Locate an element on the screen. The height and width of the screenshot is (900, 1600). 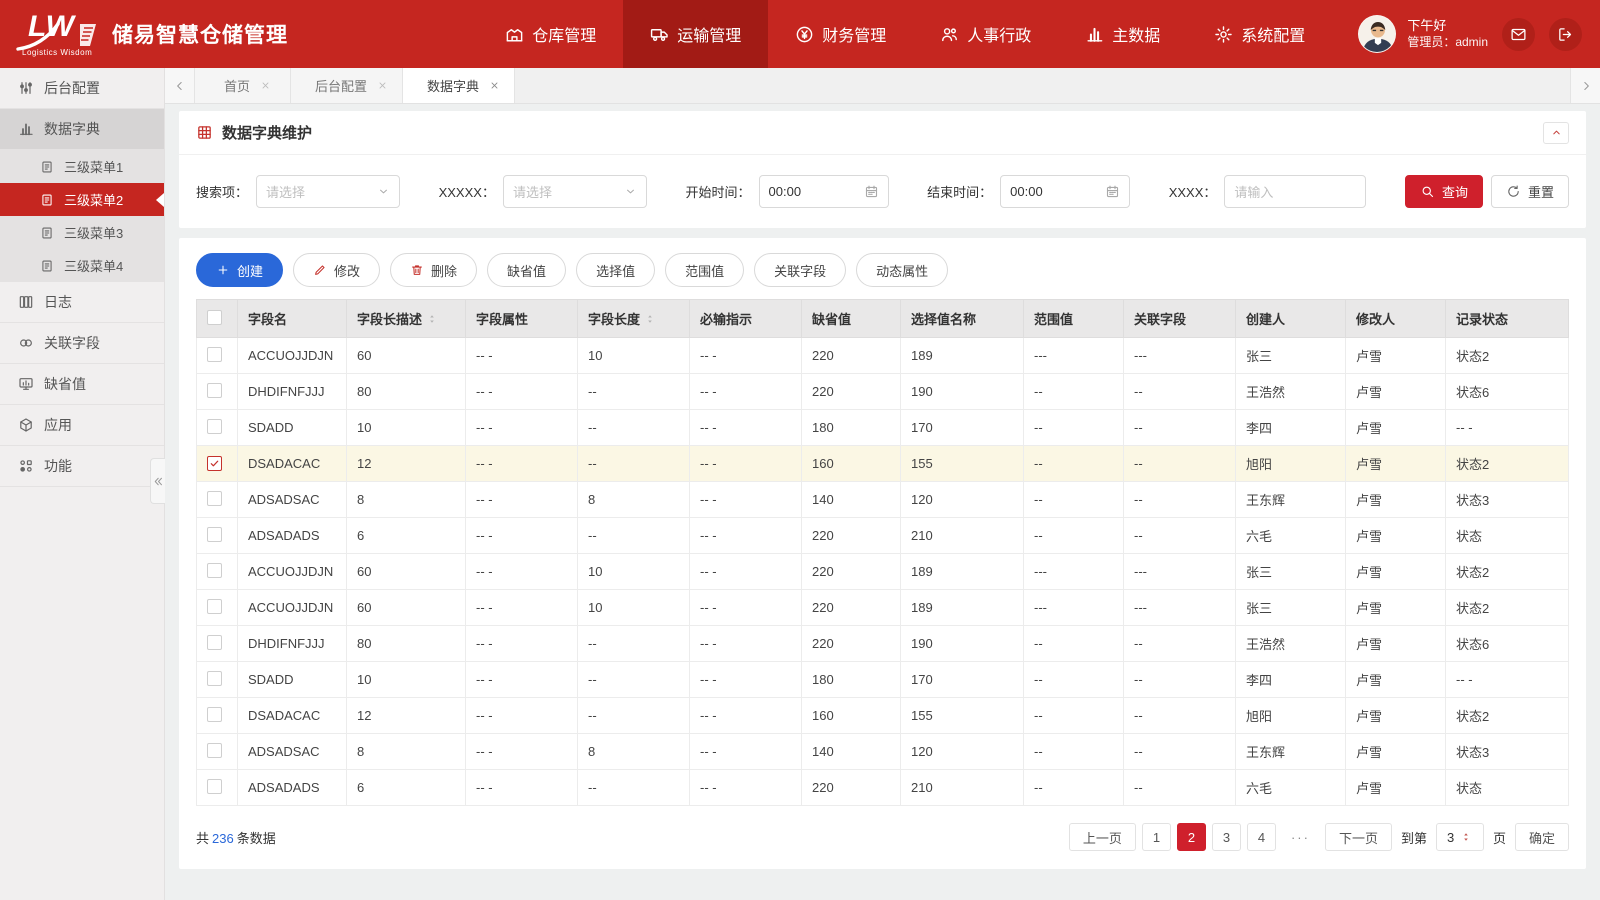
chevron-down-icon is located at coordinates (630, 191).